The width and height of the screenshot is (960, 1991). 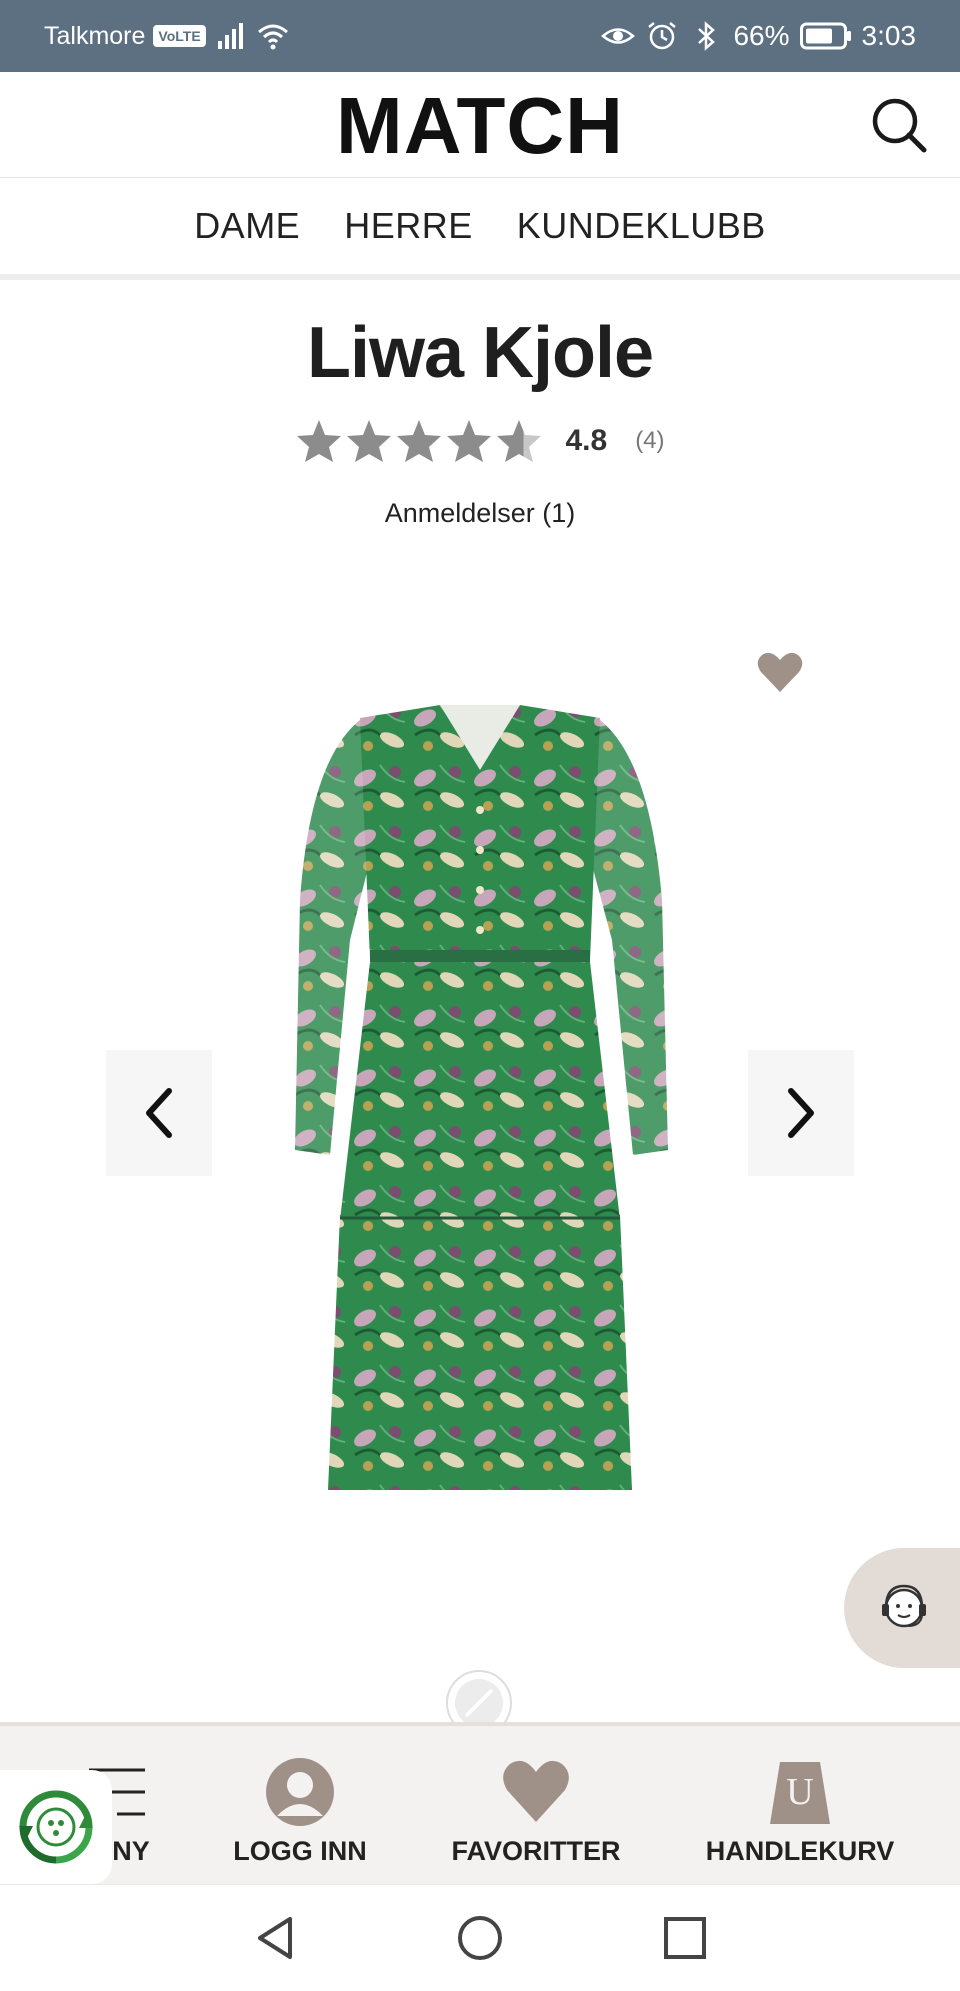 I want to click on signal-icon, so click(x=230, y=36).